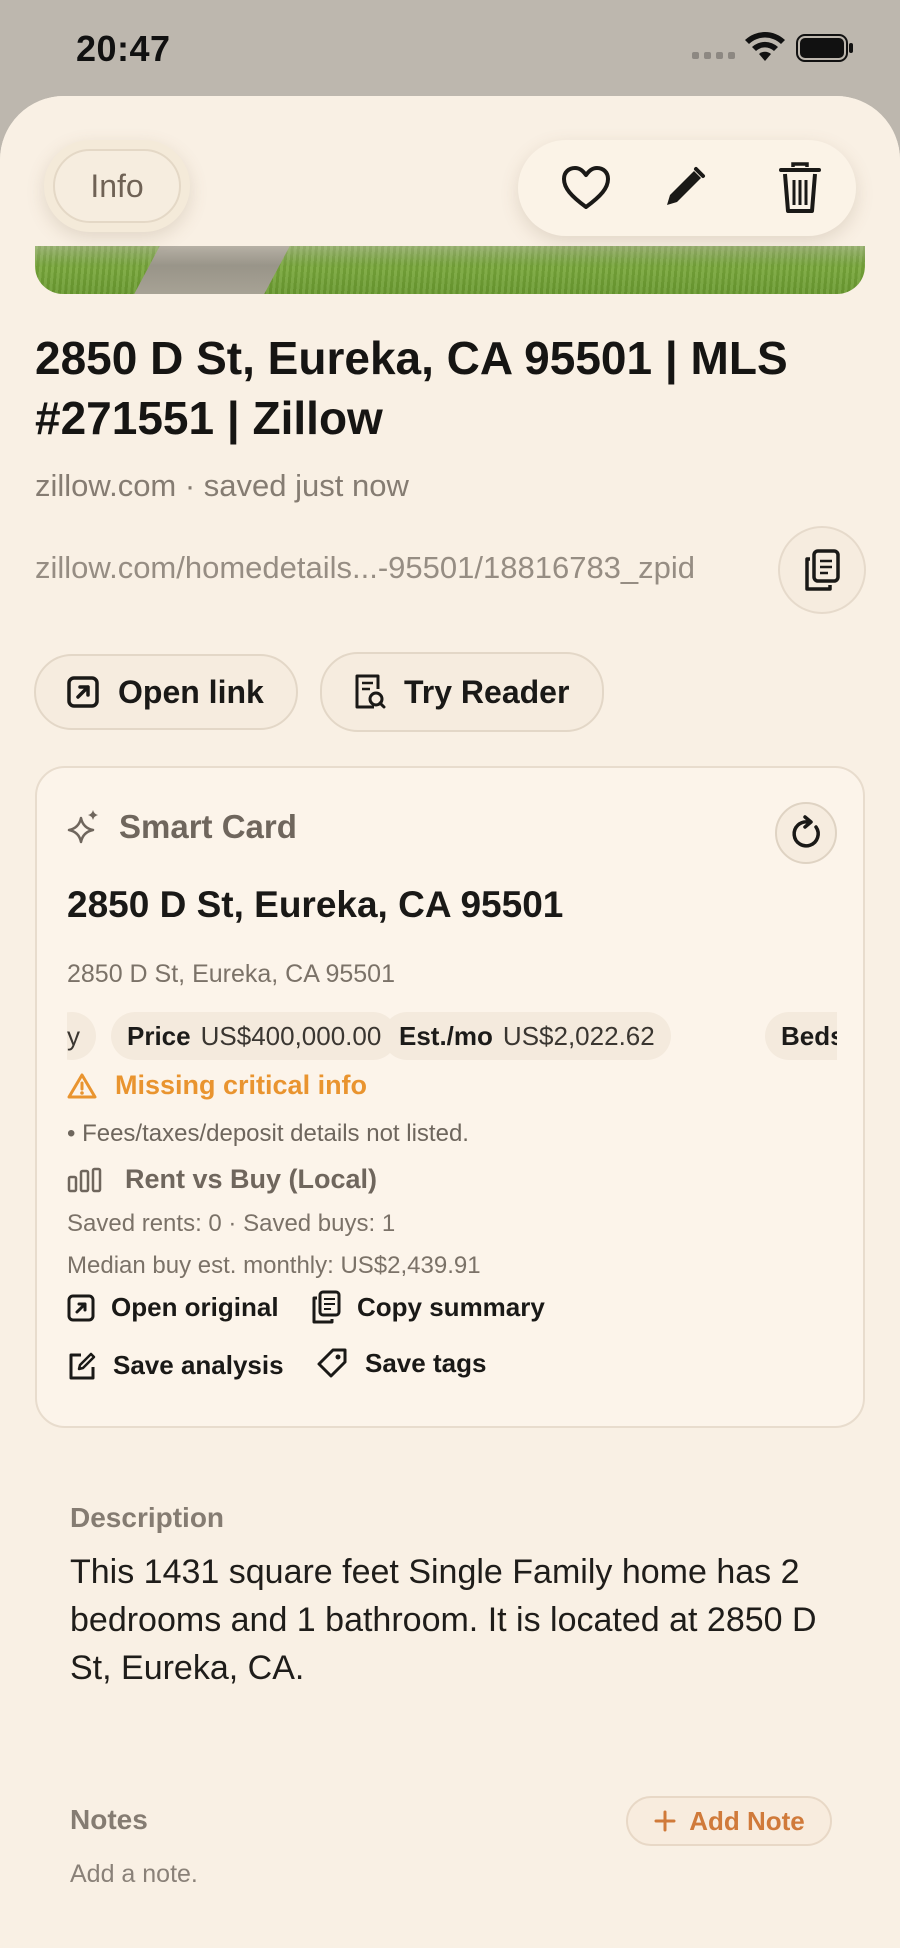 This screenshot has height=1948, width=900. I want to click on smart-card-title: 2850 D St, Eureka, CA 95501, so click(315, 904).